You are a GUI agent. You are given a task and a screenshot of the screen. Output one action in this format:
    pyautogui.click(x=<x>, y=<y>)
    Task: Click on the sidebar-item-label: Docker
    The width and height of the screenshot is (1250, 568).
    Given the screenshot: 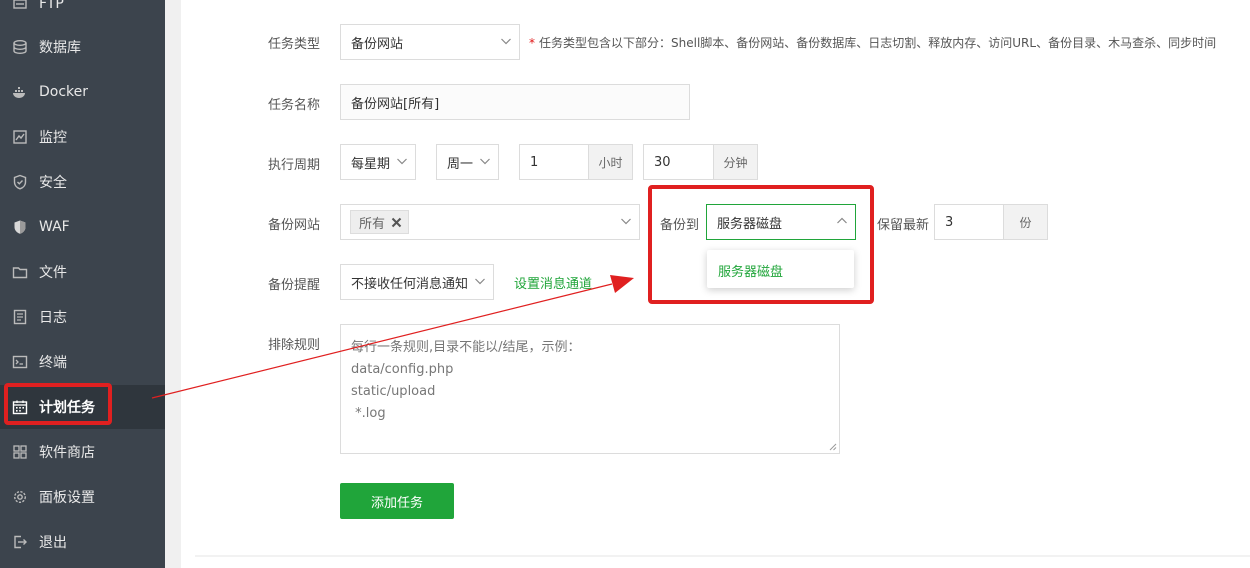 What is the action you would take?
    pyautogui.click(x=64, y=92)
    